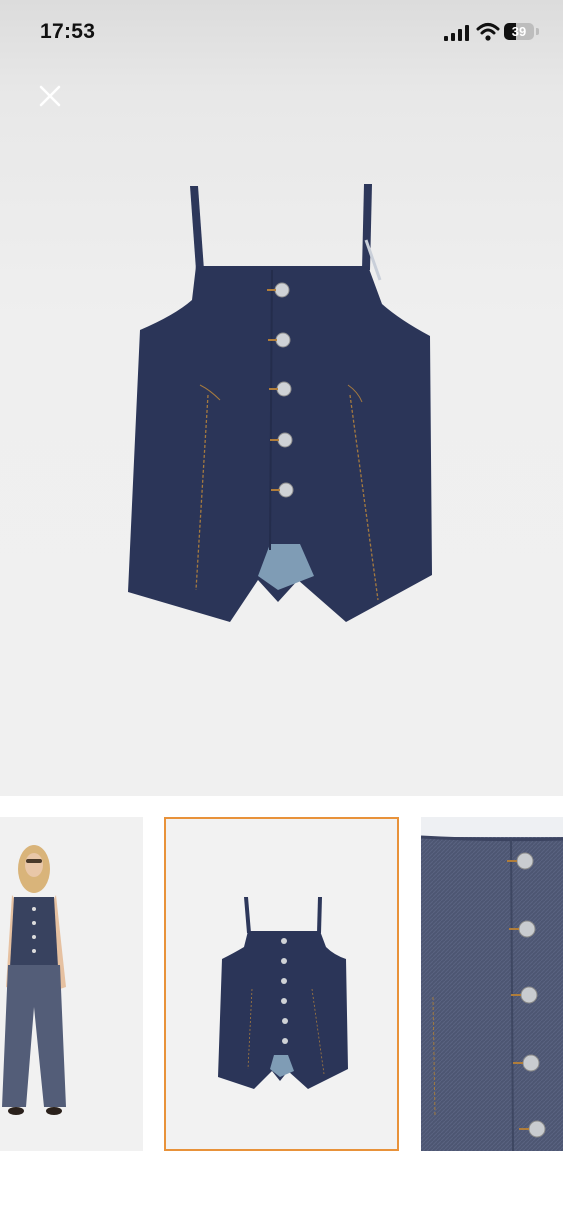 Image resolution: width=563 pixels, height=1218 pixels. I want to click on close-button, so click(50, 96).